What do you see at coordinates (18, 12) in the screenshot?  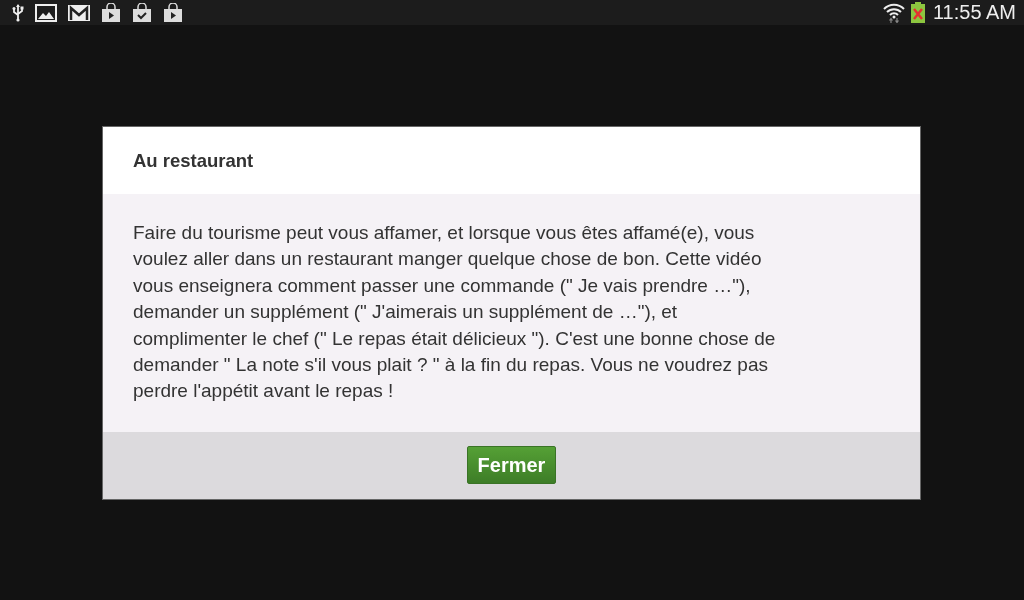 I see `usb-icon` at bounding box center [18, 12].